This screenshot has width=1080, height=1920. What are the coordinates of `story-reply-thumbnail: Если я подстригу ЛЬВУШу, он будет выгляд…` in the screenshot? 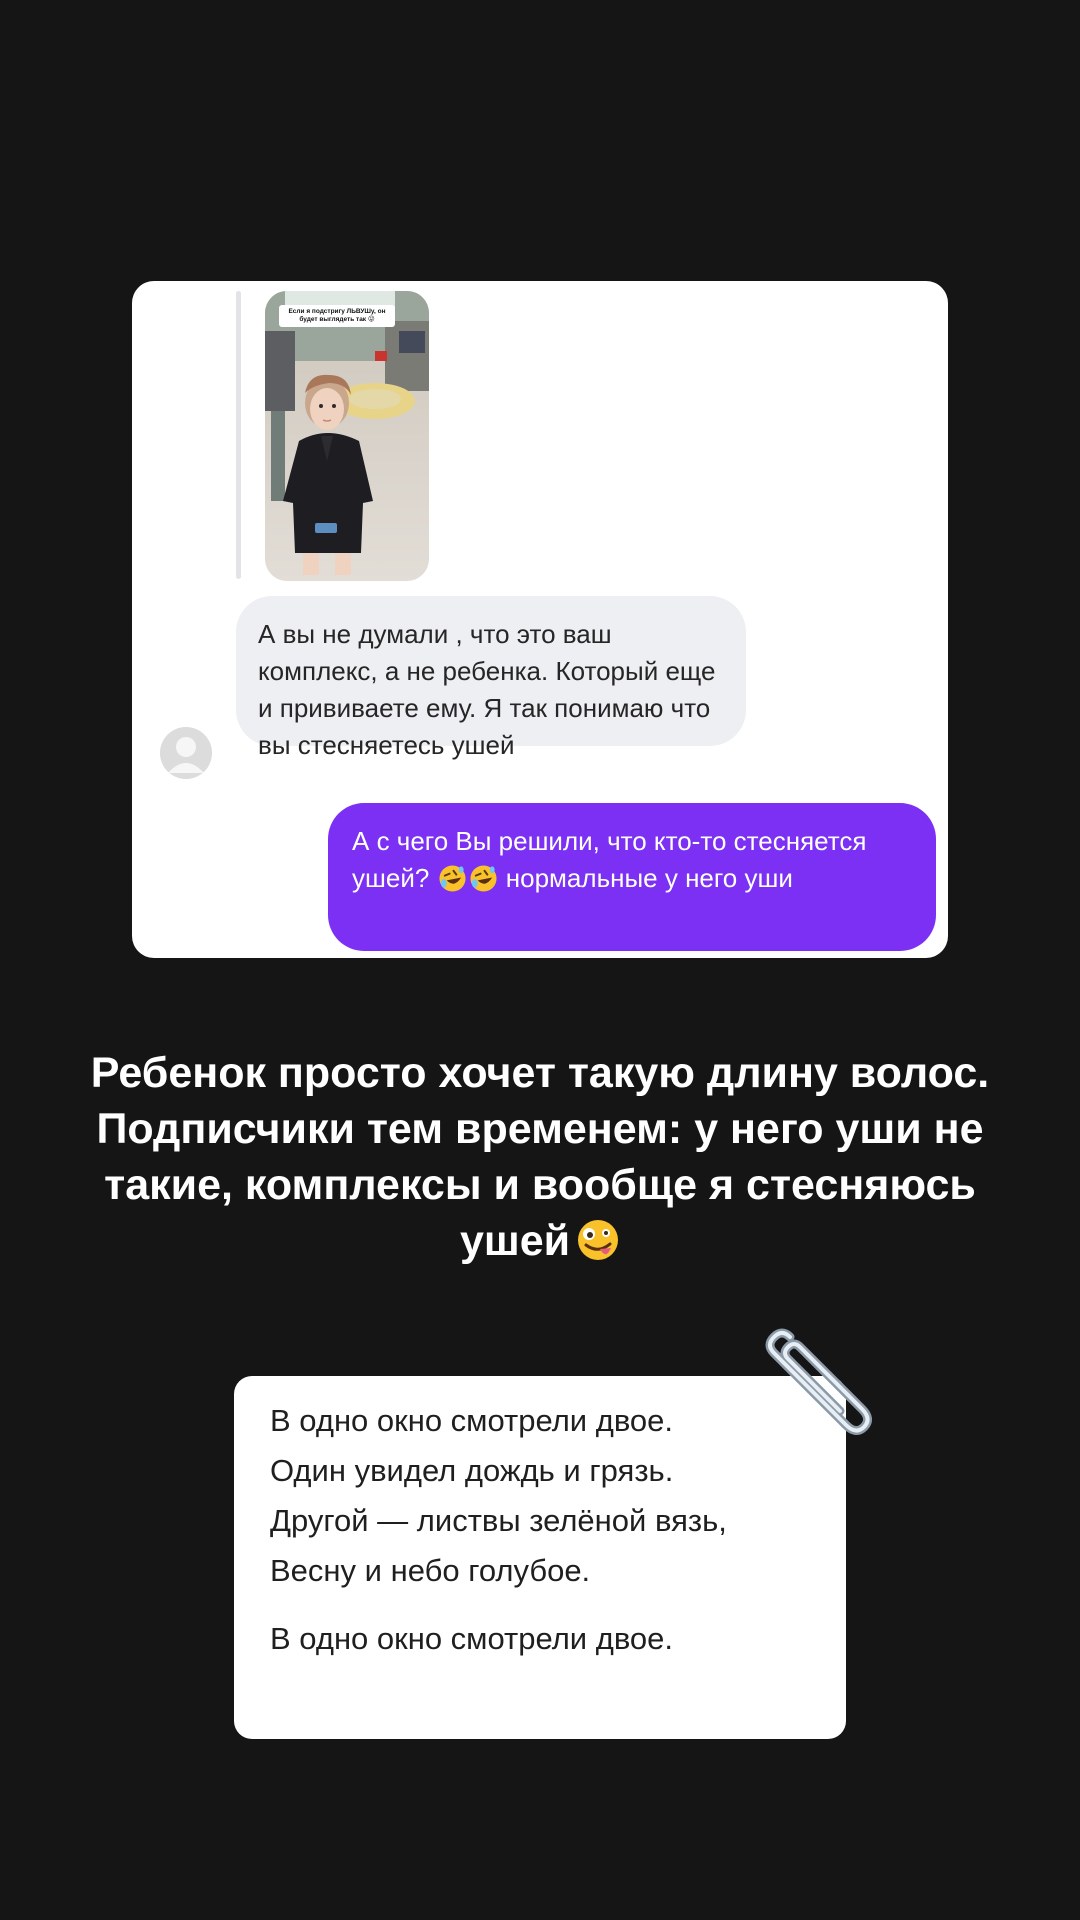 It's located at (347, 436).